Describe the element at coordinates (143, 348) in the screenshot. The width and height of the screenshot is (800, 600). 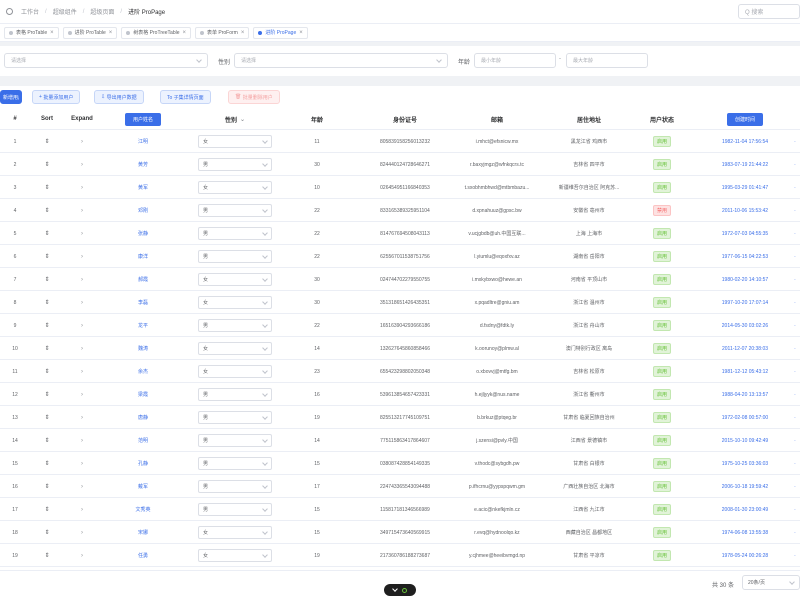
I see `cell-username: 魏涛` at that location.